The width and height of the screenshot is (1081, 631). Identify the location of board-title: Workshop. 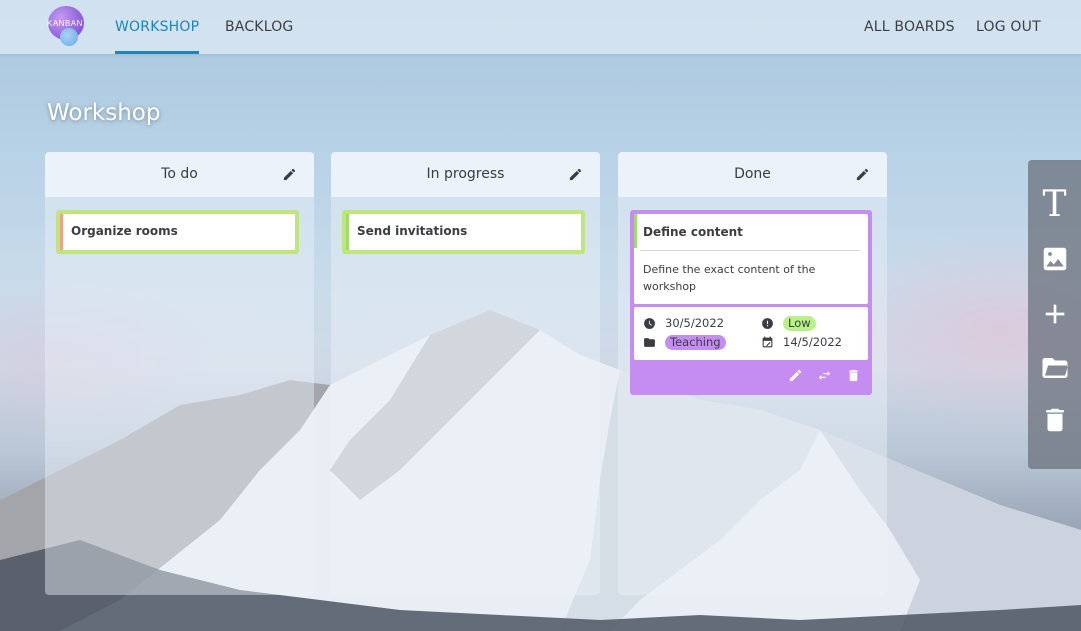
(104, 113).